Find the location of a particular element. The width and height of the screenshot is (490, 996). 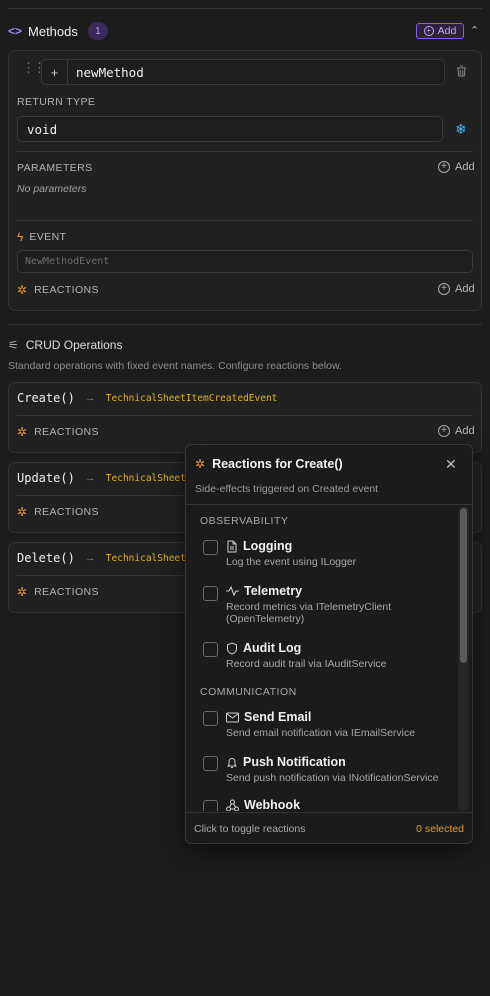

audit-log-desc: Record audit trail via IAuditService is located at coordinates (306, 664).